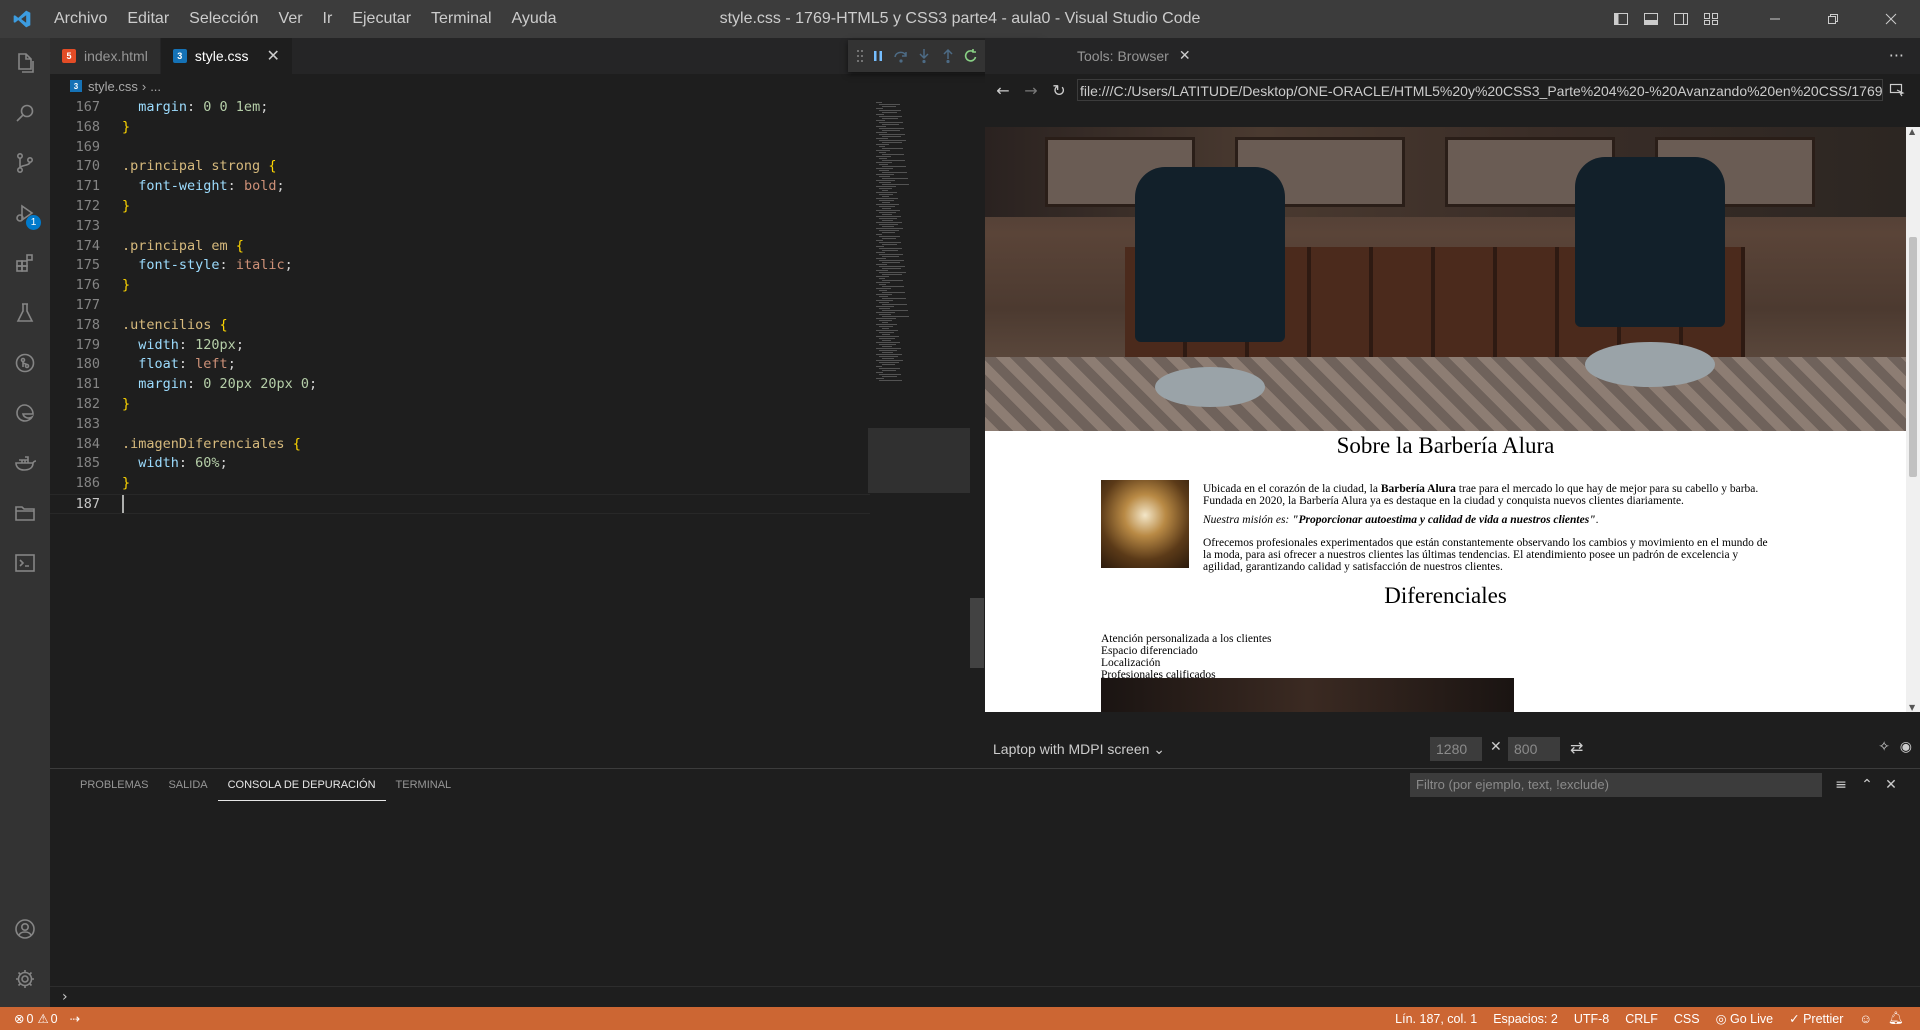 The height and width of the screenshot is (1030, 1920). What do you see at coordinates (1591, 1019) in the screenshot?
I see `encoding: UTF-8` at bounding box center [1591, 1019].